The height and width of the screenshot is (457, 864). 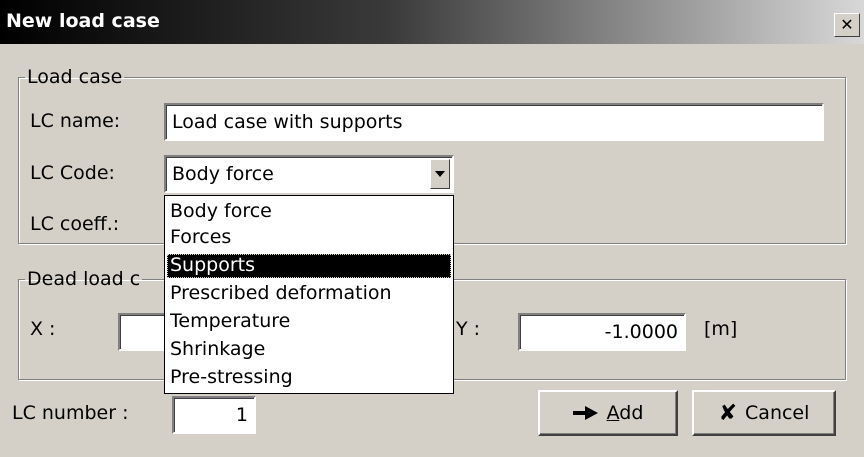 I want to click on close-button: ✕, so click(x=847, y=25).